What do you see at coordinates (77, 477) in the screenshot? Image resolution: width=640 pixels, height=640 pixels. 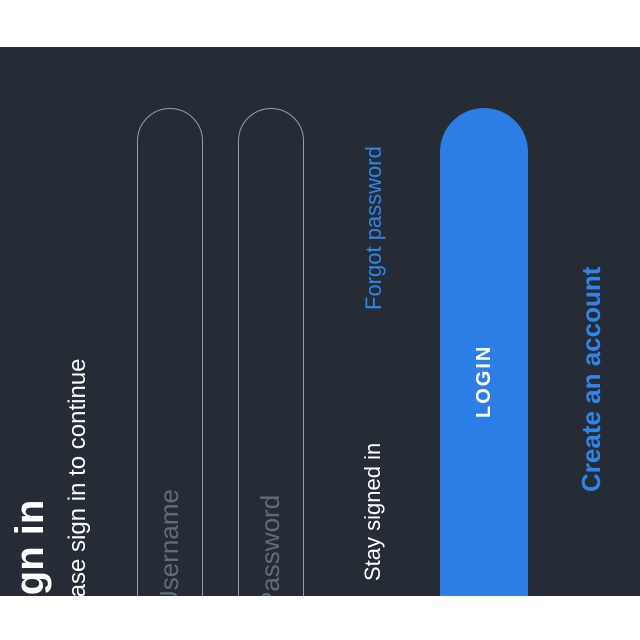 I see `page-subtitle: Please sign in to continue` at bounding box center [77, 477].